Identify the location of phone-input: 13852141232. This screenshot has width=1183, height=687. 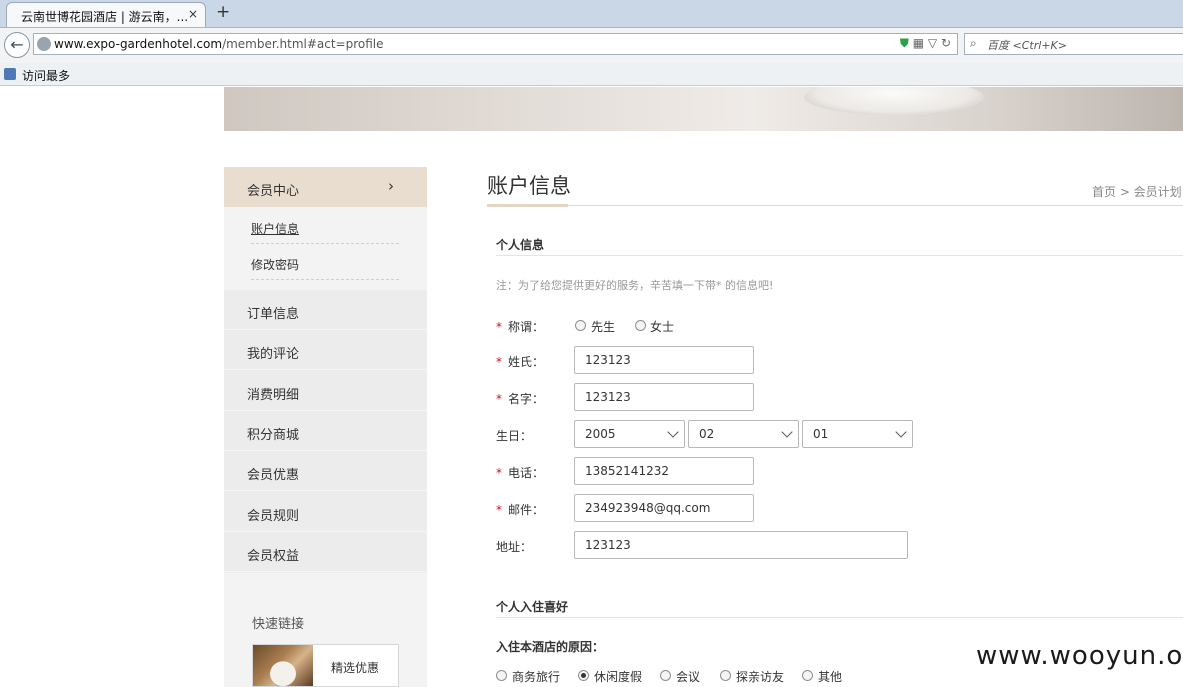
(664, 471).